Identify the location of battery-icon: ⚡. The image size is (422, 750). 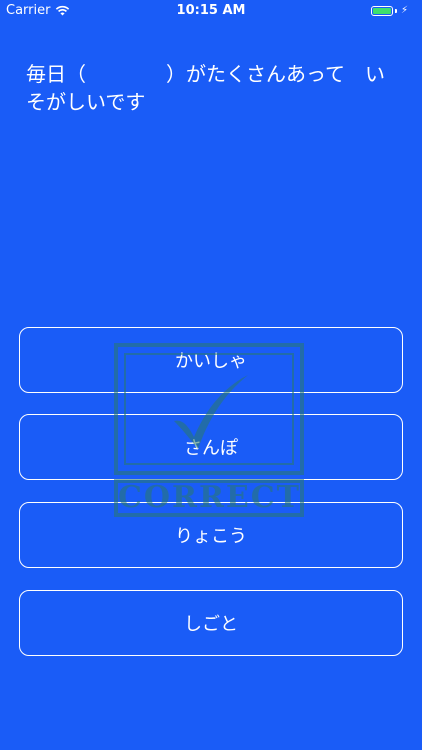
(389, 10).